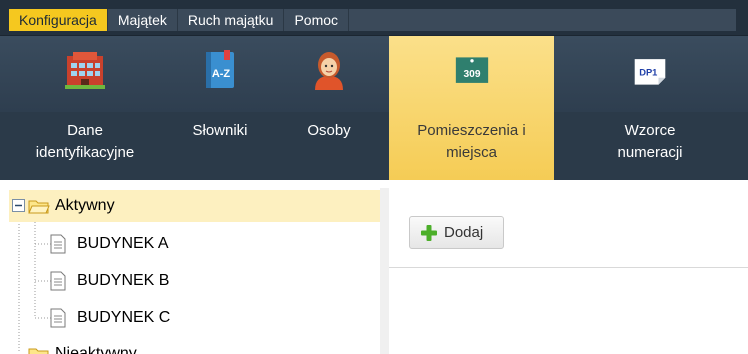  What do you see at coordinates (221, 74) in the screenshot?
I see `svg-text: A-Z` at bounding box center [221, 74].